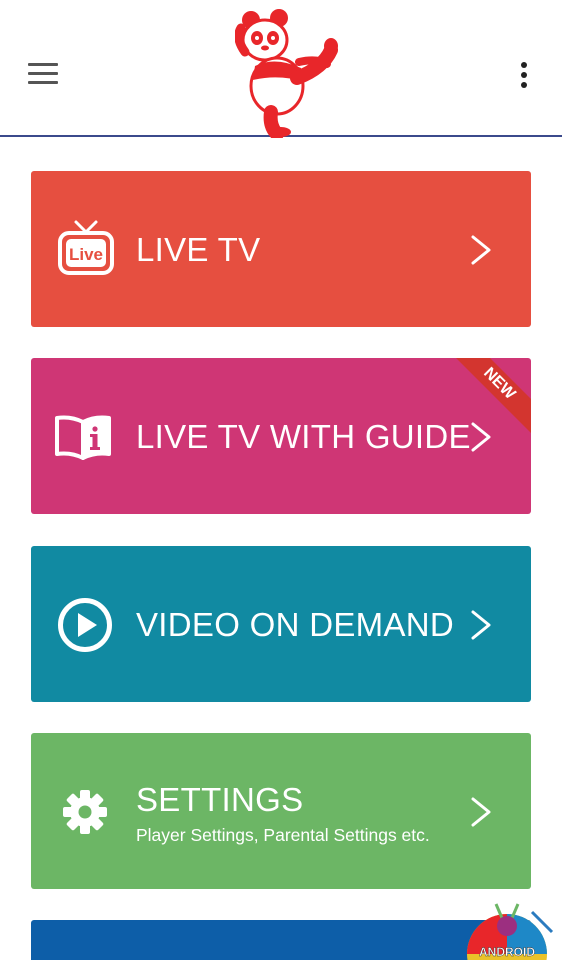  Describe the element at coordinates (286, 73) in the screenshot. I see `panda-logo-icon` at that location.